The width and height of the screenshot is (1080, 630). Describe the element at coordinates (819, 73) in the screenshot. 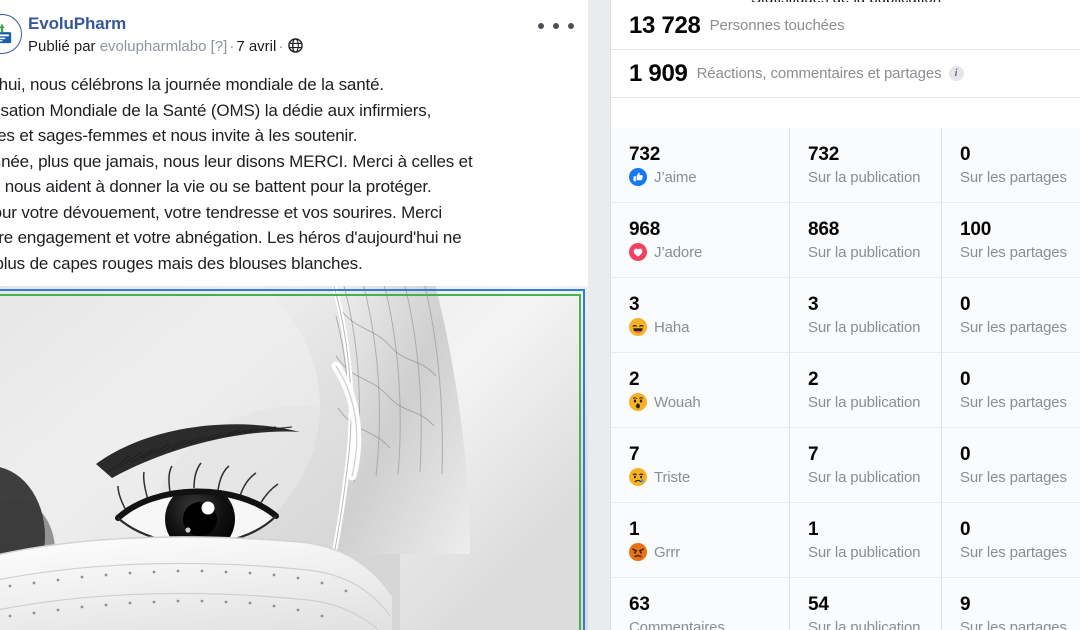

I see `engagement-label: Réactions, commentaires et partages` at that location.